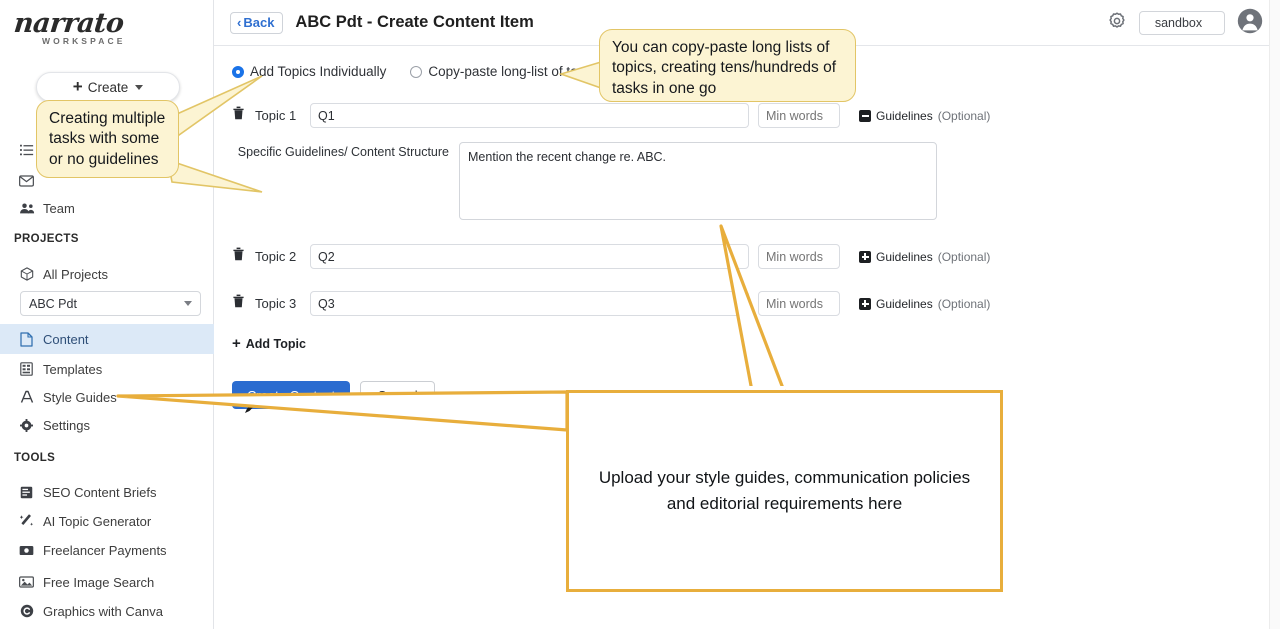 The width and height of the screenshot is (1280, 629). I want to click on radio-label-individually: Add Topics Individually, so click(318, 71).